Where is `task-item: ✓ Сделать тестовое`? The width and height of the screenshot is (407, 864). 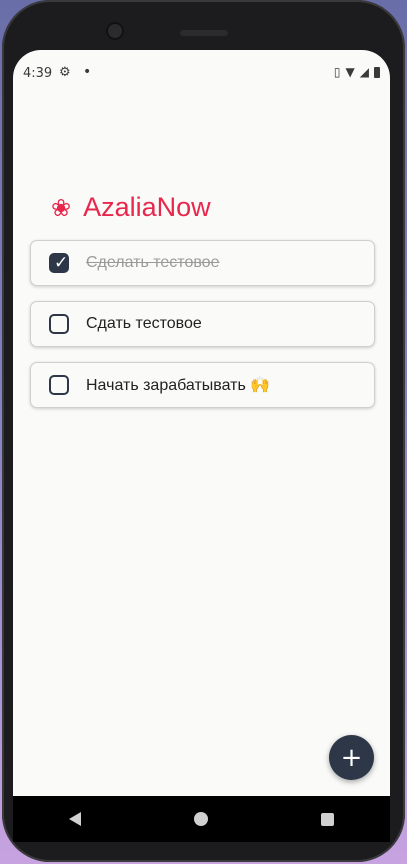 task-item: ✓ Сделать тестовое is located at coordinates (202, 263).